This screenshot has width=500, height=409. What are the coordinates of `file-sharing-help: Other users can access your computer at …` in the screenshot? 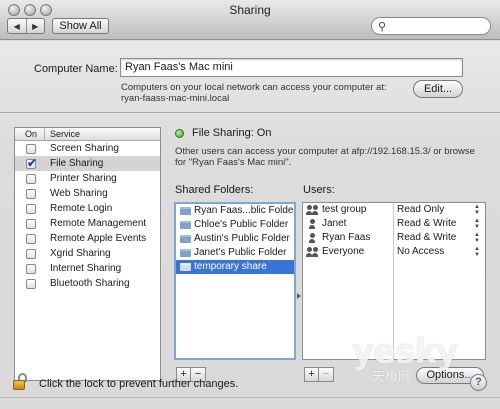 It's located at (325, 157).